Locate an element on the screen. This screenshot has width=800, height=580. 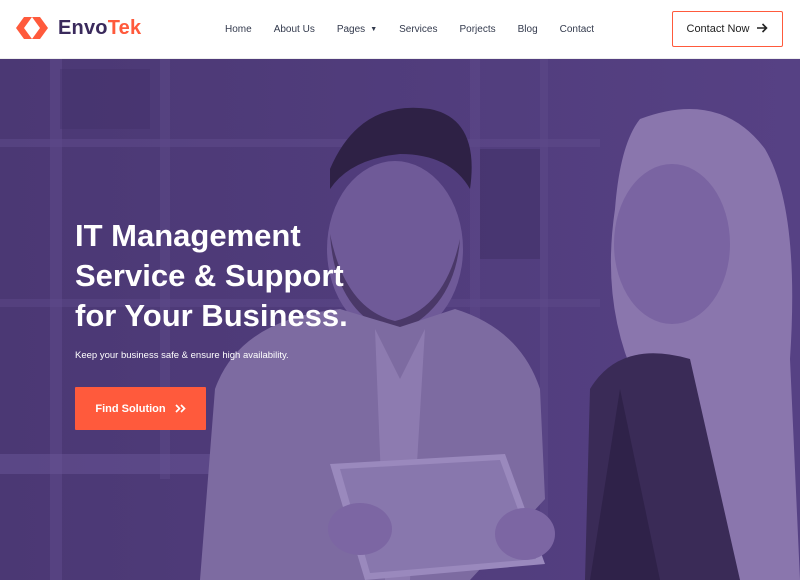
nav-item-about-us: About Us is located at coordinates (294, 29).